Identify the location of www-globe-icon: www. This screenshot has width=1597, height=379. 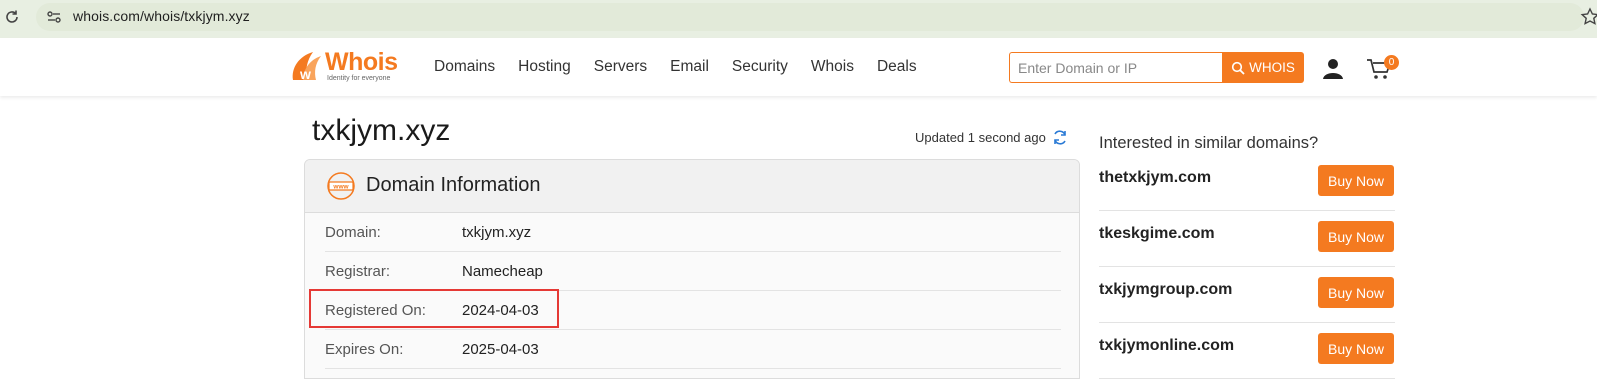
(341, 186).